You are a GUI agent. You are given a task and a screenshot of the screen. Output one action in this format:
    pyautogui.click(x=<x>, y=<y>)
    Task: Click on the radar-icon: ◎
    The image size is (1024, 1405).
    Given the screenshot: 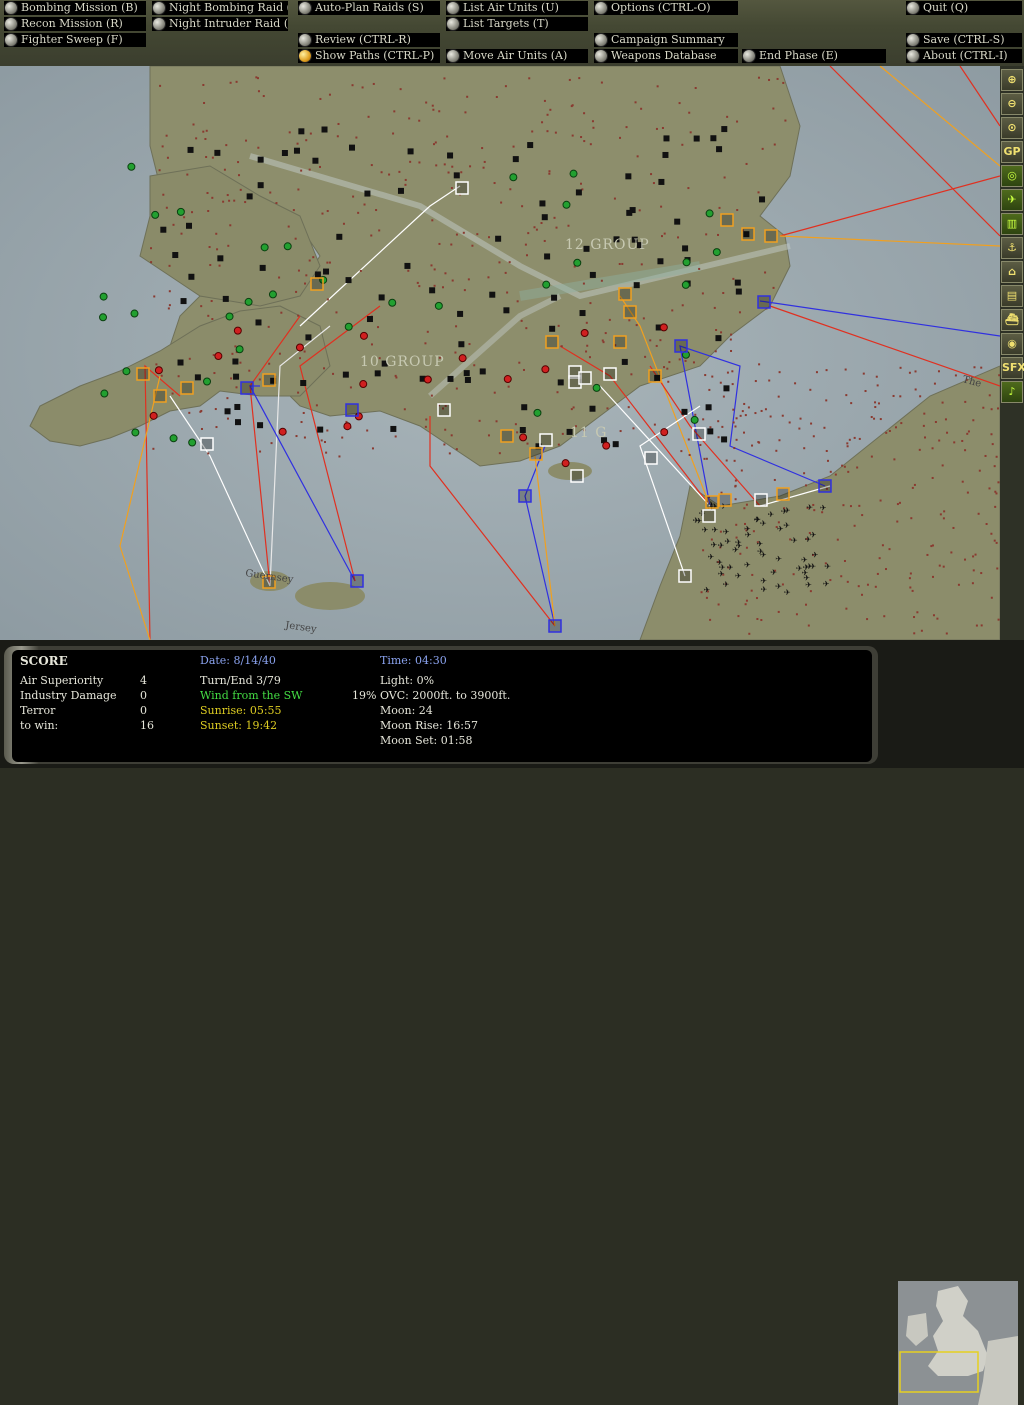 What is the action you would take?
    pyautogui.click(x=1012, y=176)
    